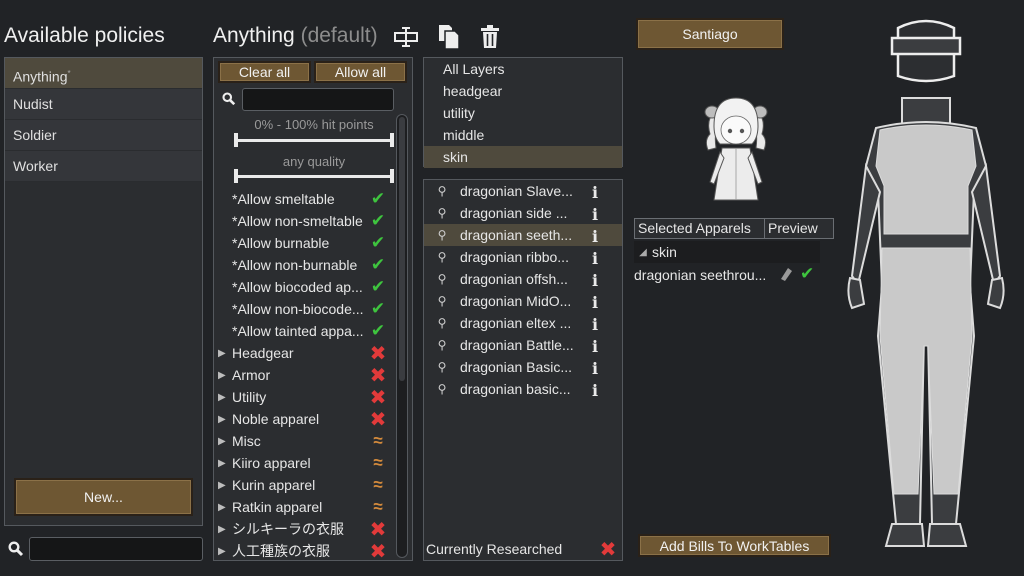 This screenshot has width=1024, height=576. Describe the element at coordinates (303, 485) in the screenshot. I see `filter-row: ▶ Kurin apparel ≈` at that location.